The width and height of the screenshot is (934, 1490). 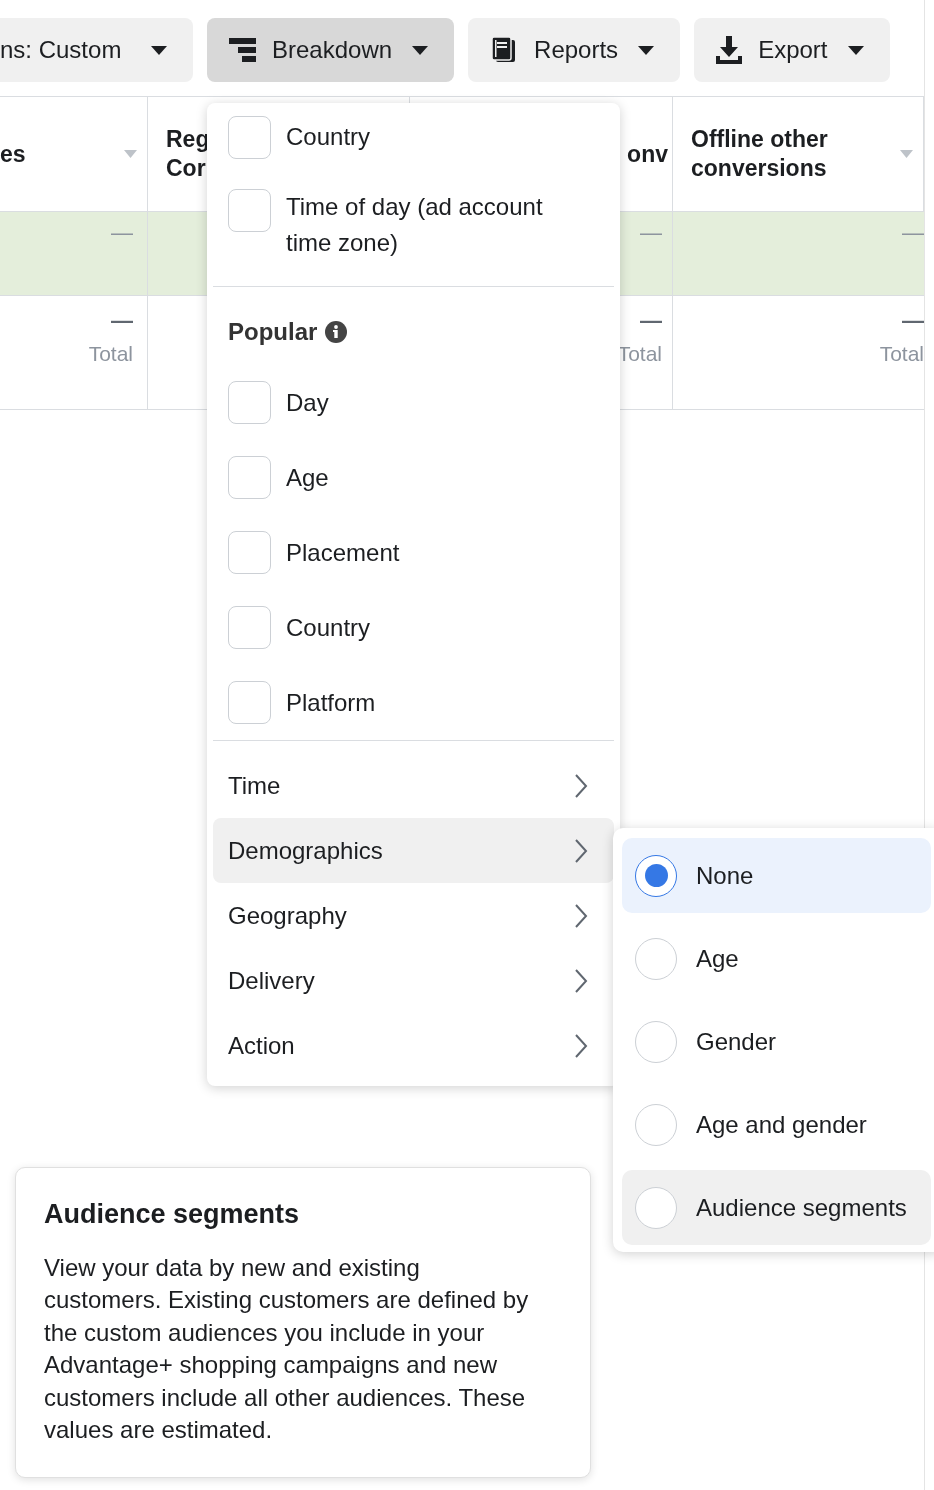 I want to click on submenu-item: Geography, so click(x=413, y=915).